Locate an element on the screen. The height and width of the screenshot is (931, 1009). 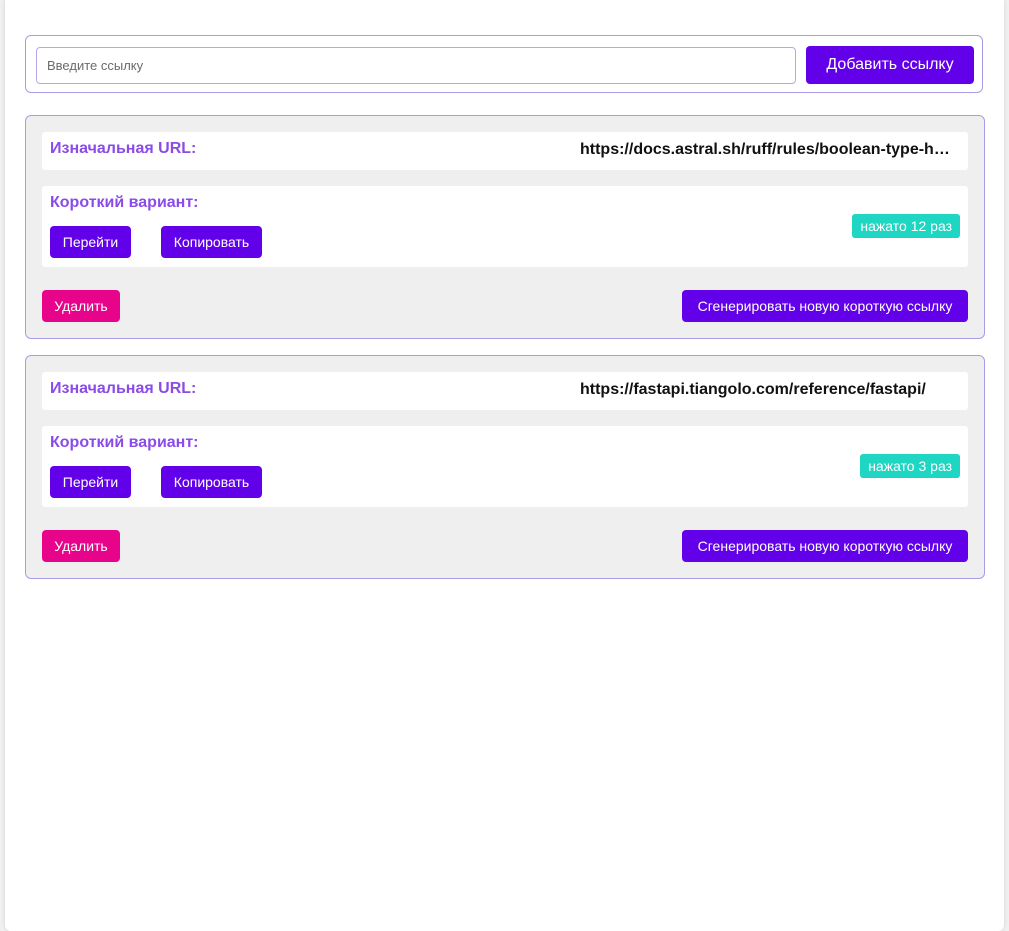
add-link-button: Добавить ссылку is located at coordinates (890, 65).